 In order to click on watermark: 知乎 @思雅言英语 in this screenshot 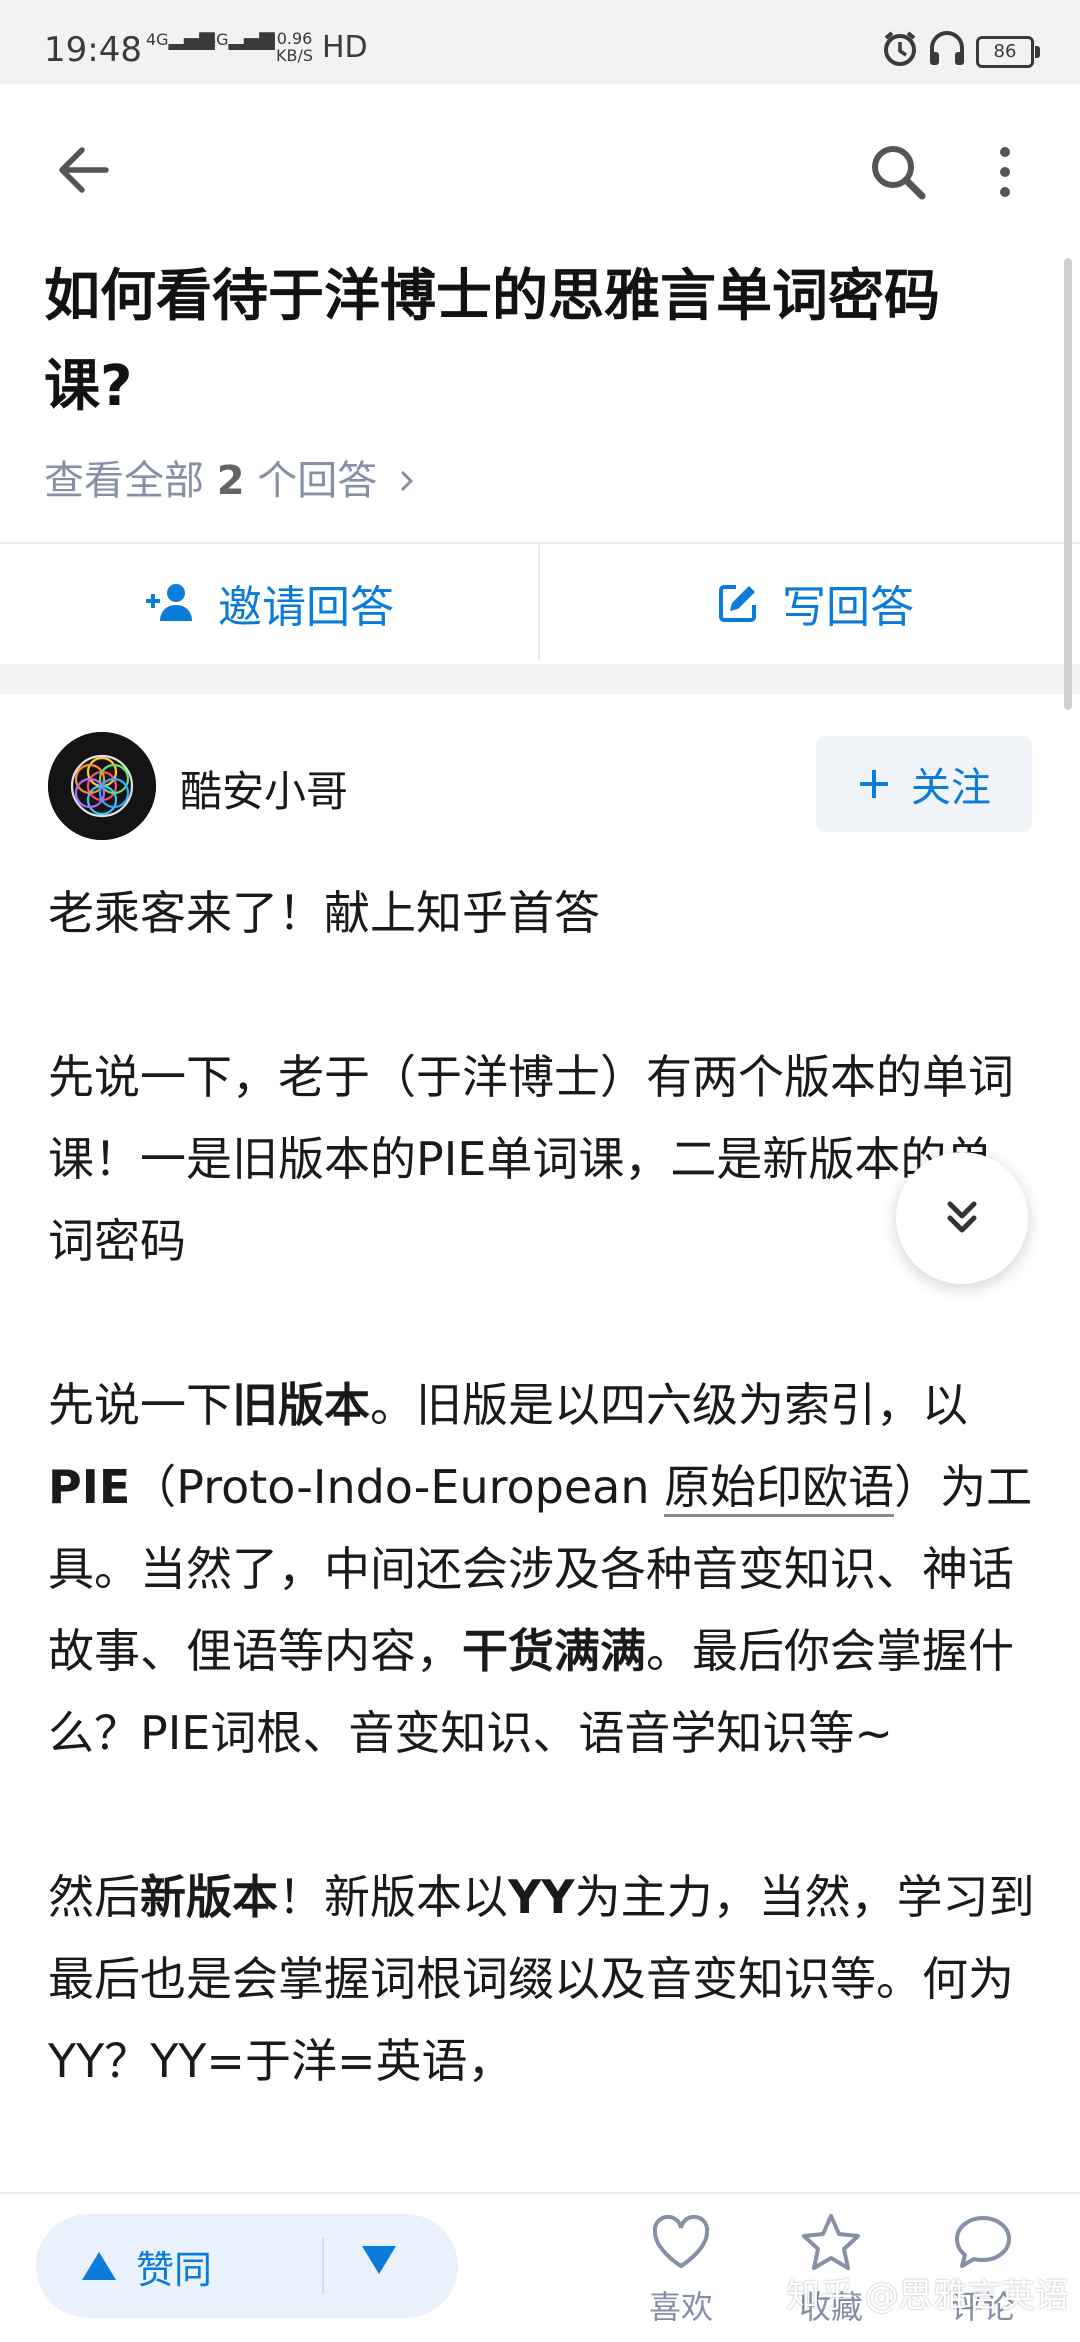, I will do `click(927, 2296)`.